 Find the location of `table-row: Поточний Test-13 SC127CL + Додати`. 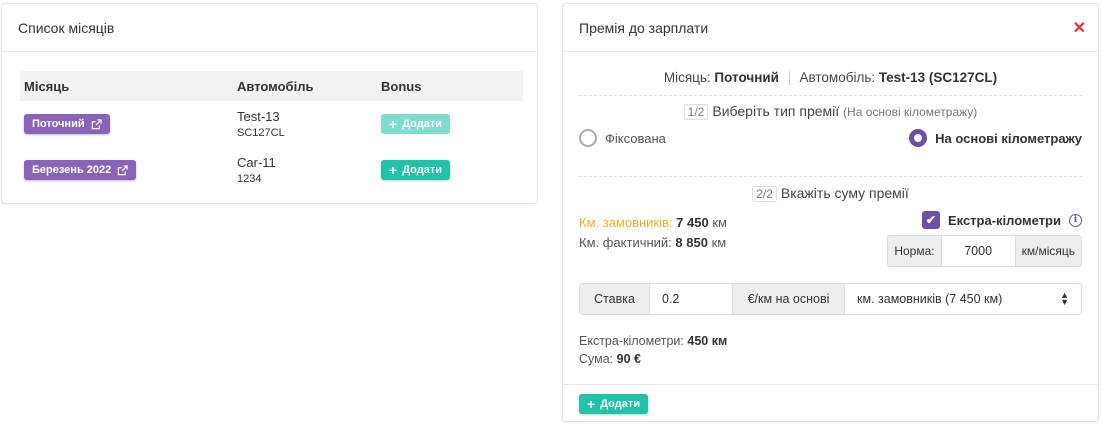

table-row: Поточний Test-13 SC127CL + Додати is located at coordinates (271, 124).